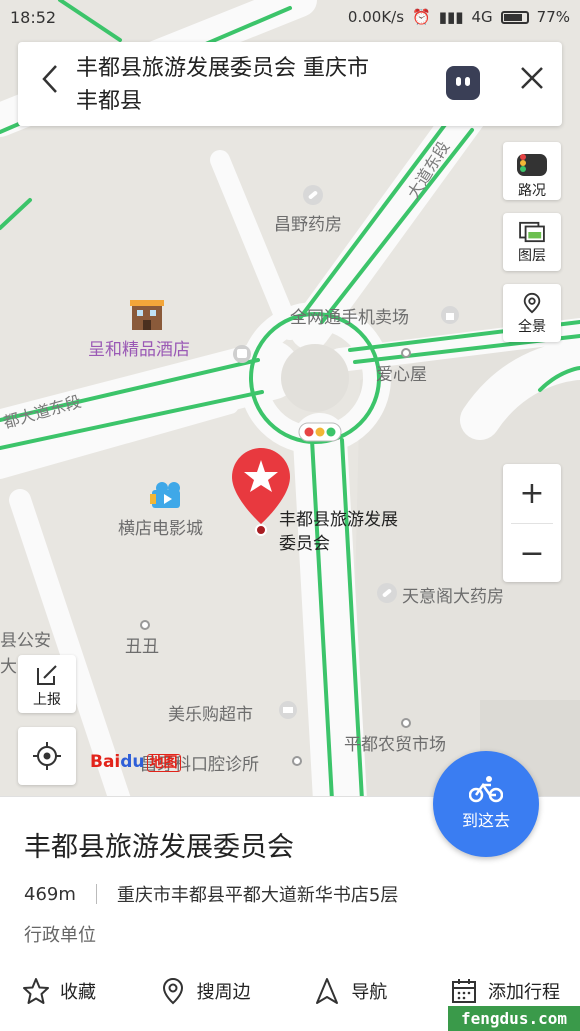  Describe the element at coordinates (49, 79) in the screenshot. I see `chevron-left-icon` at that location.